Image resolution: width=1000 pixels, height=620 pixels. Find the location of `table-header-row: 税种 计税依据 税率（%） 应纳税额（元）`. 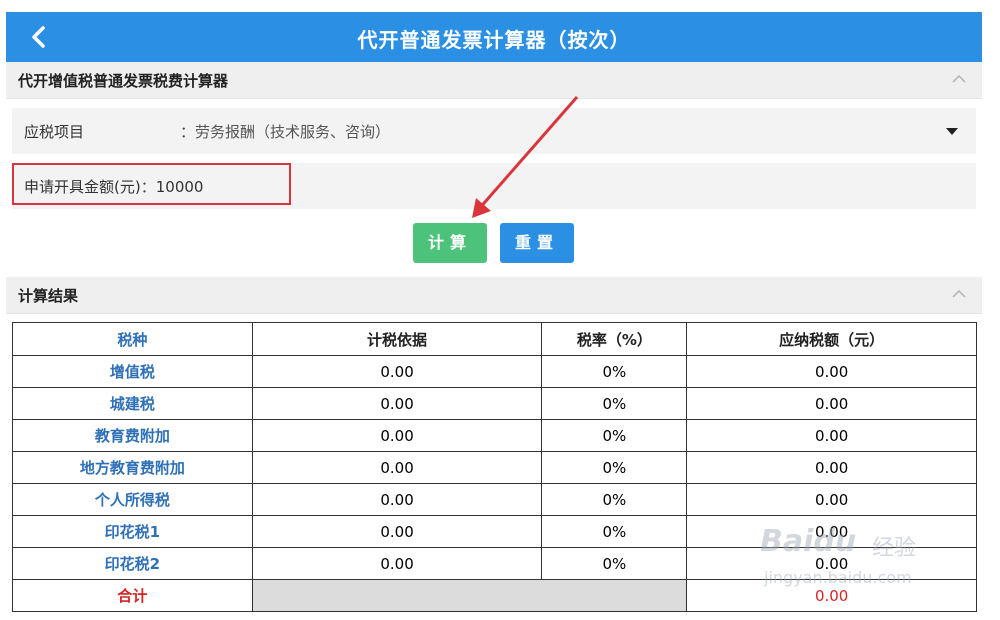

table-header-row: 税种 计税依据 税率（%） 应纳税额（元） is located at coordinates (494, 339).